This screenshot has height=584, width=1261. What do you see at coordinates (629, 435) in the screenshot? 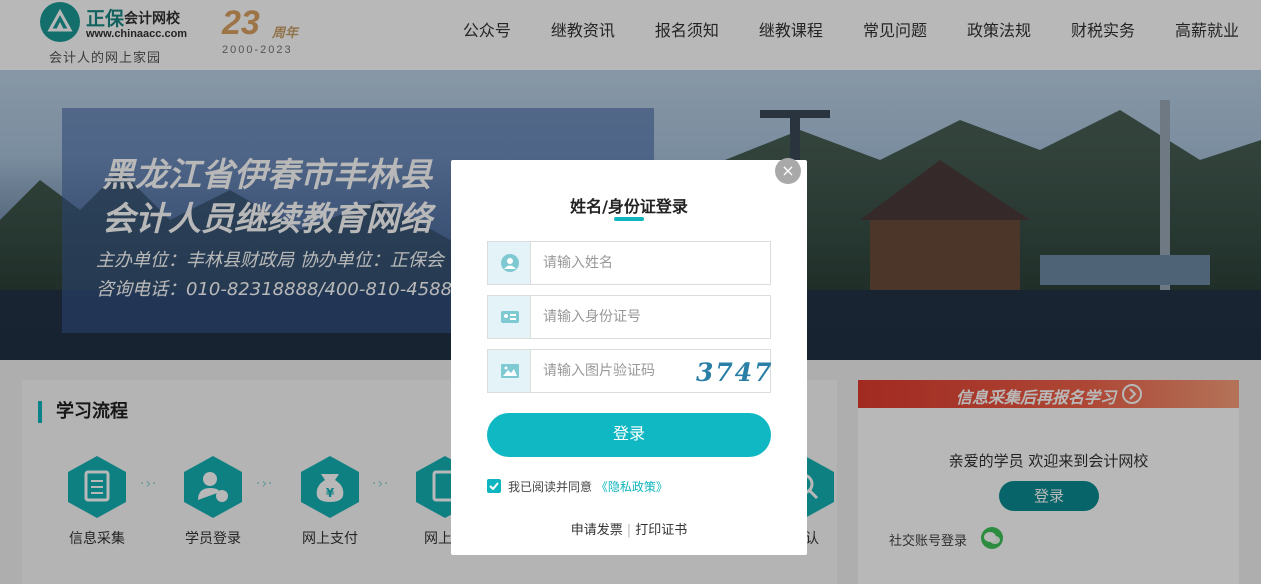
I see `login-button: 登录` at bounding box center [629, 435].